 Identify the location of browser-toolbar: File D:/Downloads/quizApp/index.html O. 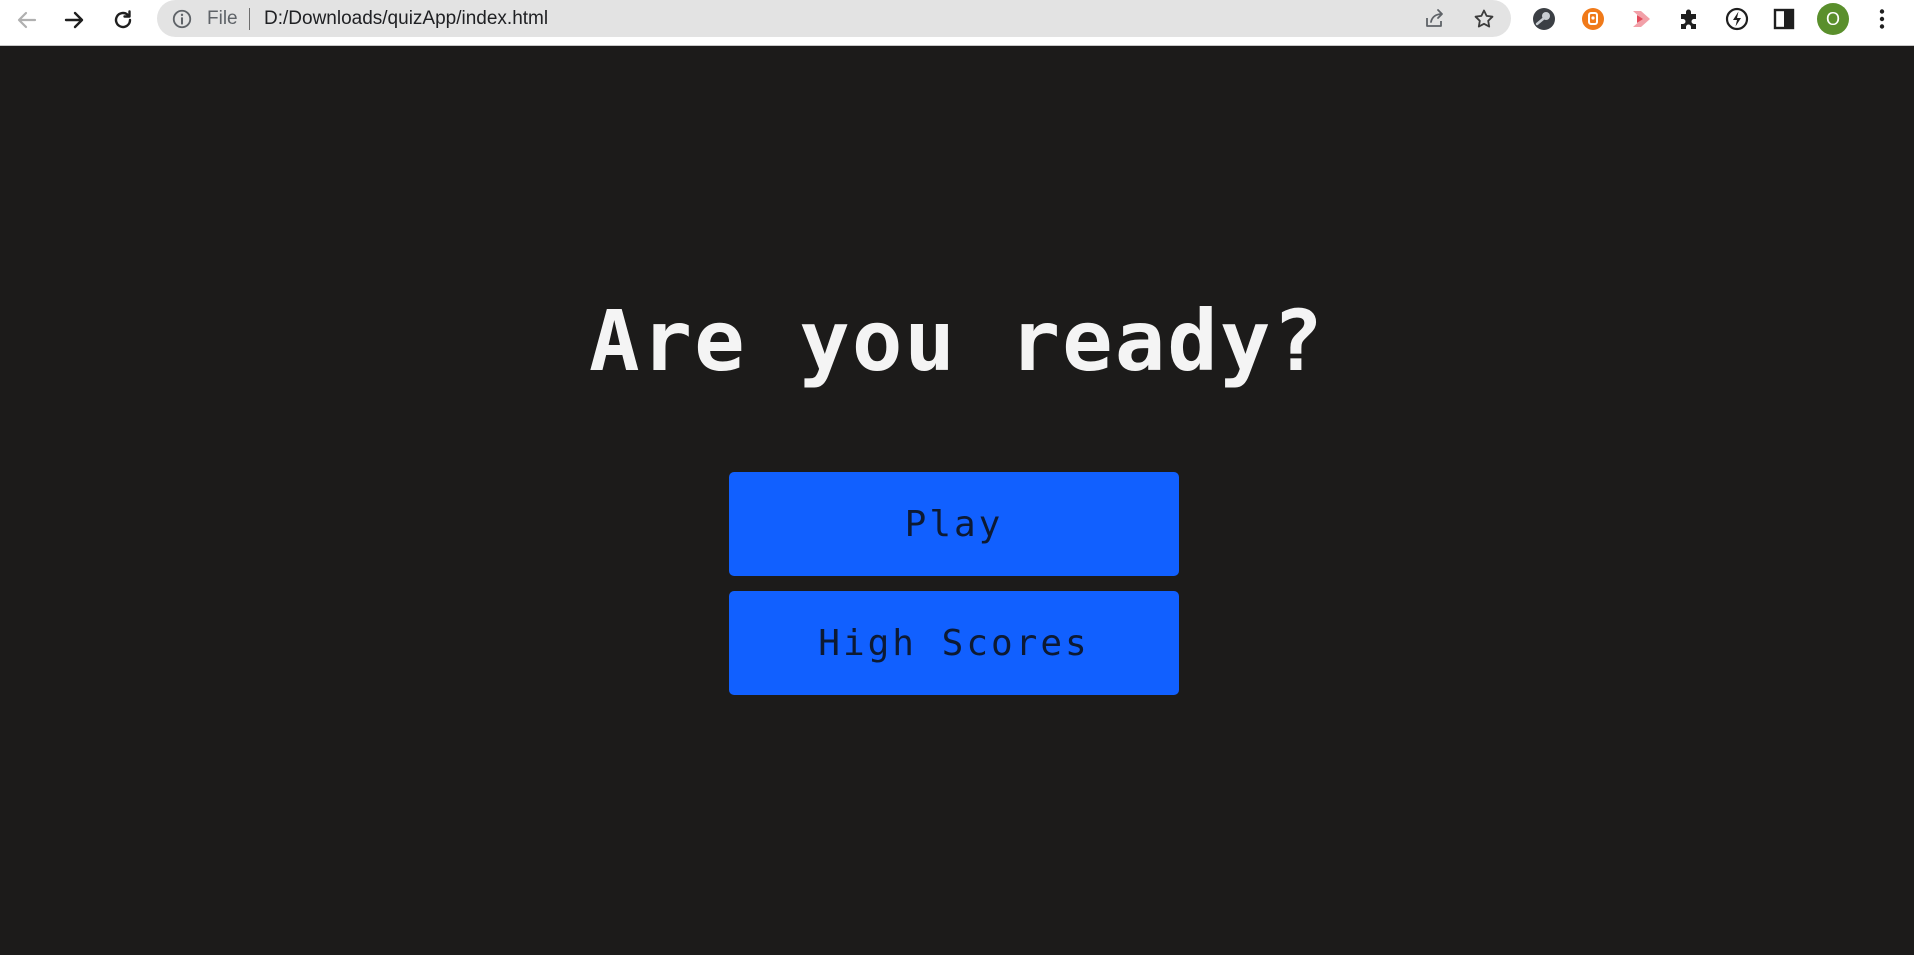
(957, 23).